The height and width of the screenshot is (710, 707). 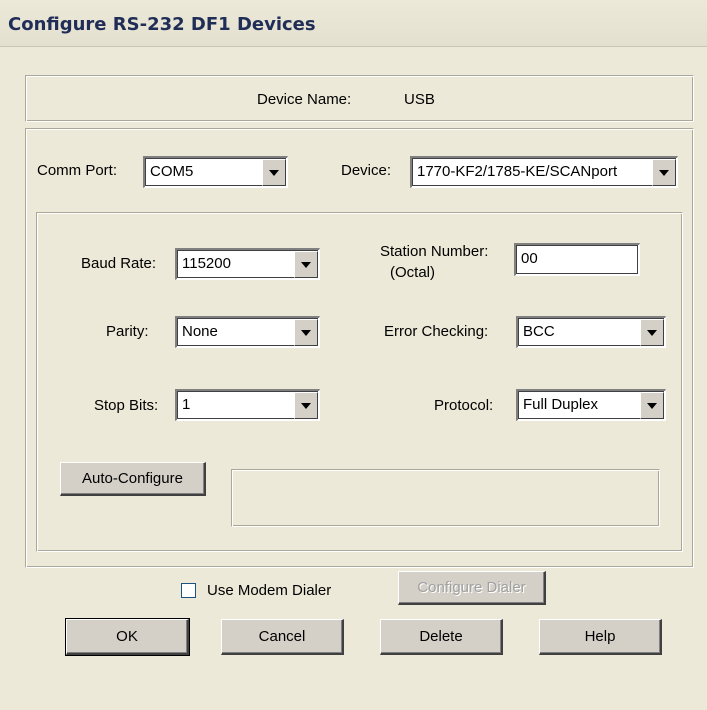 What do you see at coordinates (539, 331) in the screenshot?
I see `error-checking-value: BCC` at bounding box center [539, 331].